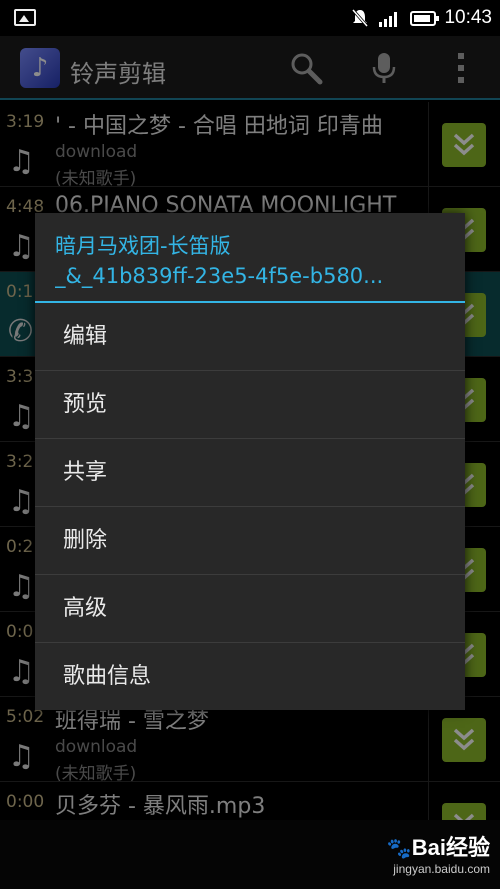 The height and width of the screenshot is (889, 500). I want to click on watermark: 🐾Bai经验 jingyan.baidu.com, so click(438, 853).